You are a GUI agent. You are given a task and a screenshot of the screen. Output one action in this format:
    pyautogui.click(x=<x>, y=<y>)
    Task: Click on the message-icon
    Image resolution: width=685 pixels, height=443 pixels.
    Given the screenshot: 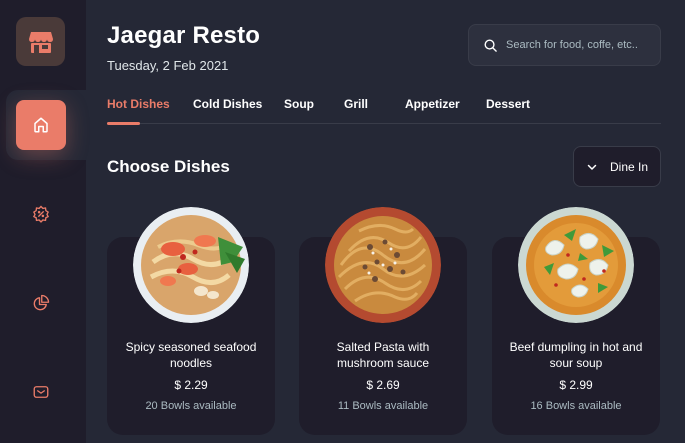 What is the action you would take?
    pyautogui.click(x=41, y=392)
    